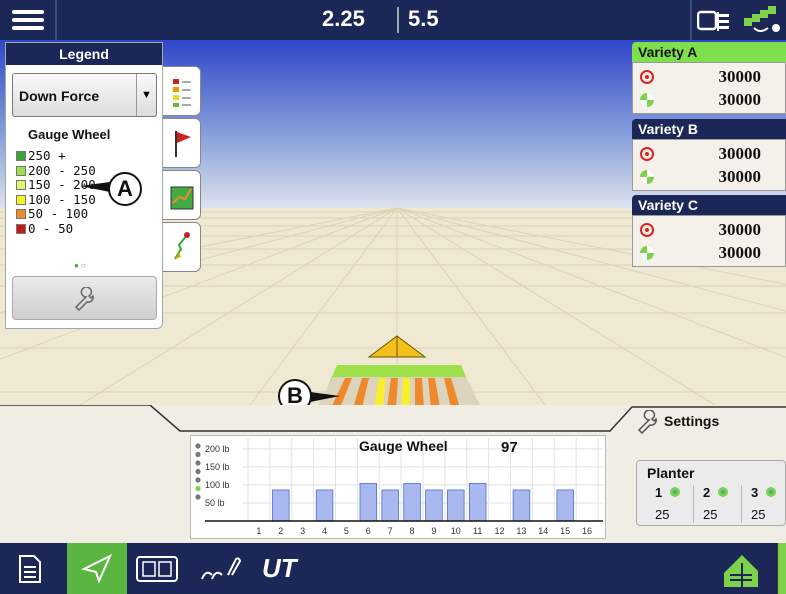 This screenshot has height=594, width=786. What do you see at coordinates (587, 531) in the screenshot?
I see `x-tick-label: 16` at bounding box center [587, 531].